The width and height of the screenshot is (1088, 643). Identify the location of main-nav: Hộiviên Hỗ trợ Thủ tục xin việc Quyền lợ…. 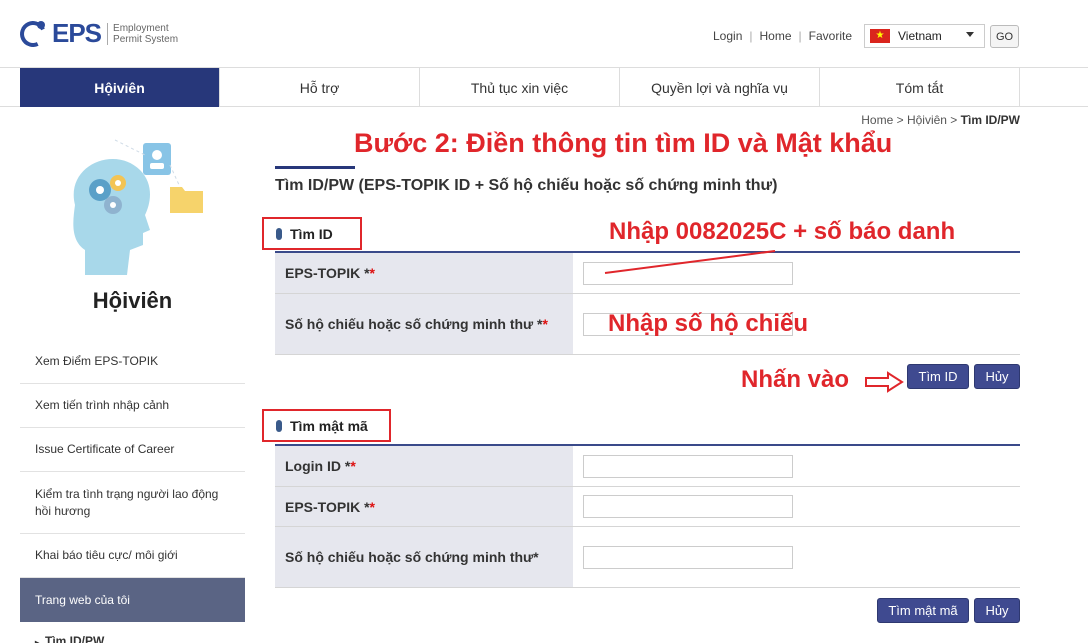
(544, 87).